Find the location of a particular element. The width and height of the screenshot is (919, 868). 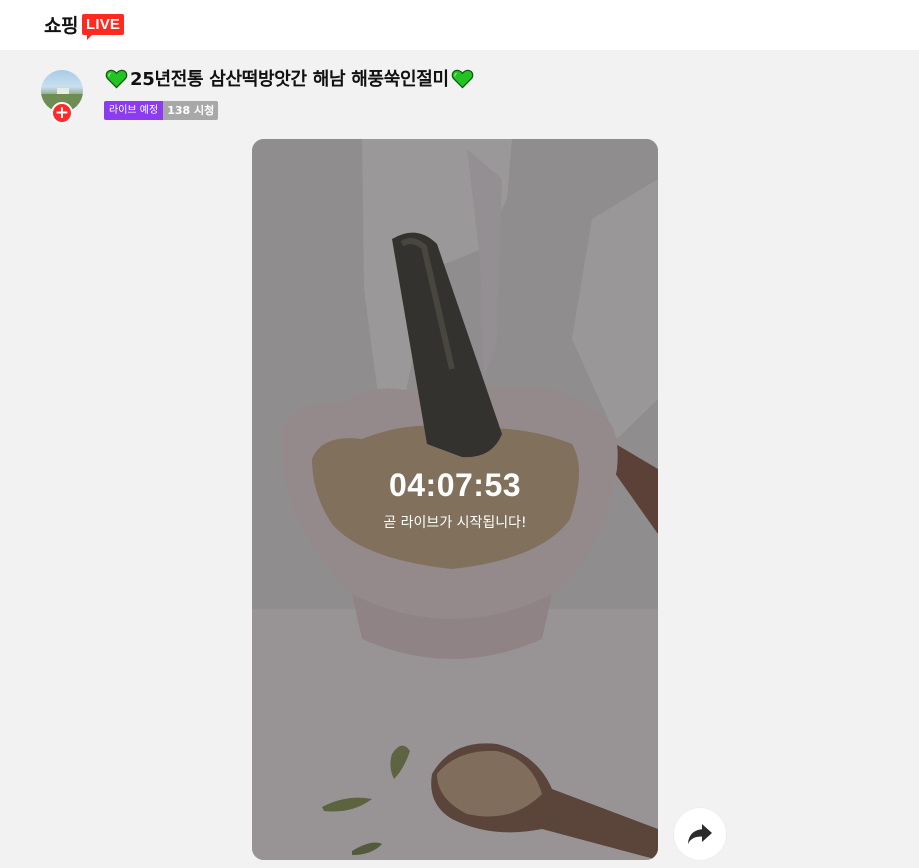

scheduled-live-badge: 라이브 예정 is located at coordinates (134, 110).